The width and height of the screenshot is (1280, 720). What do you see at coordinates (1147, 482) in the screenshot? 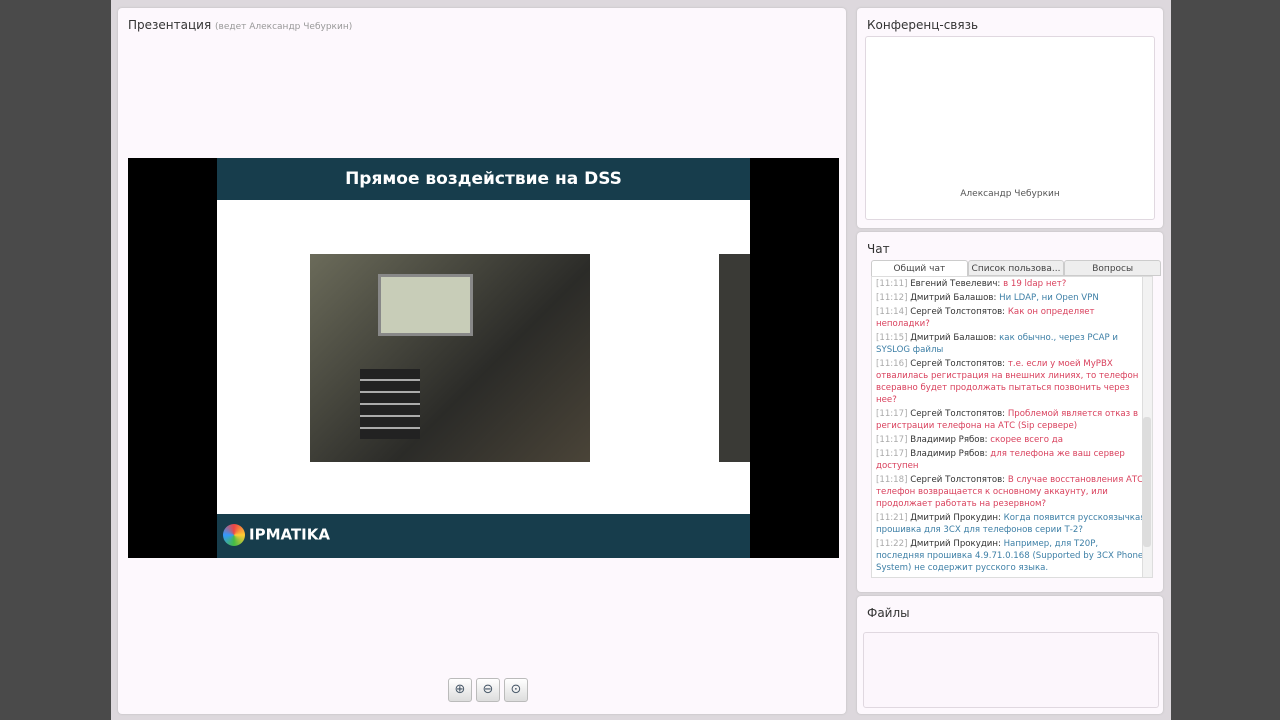
I see `scrollbar-thumb` at bounding box center [1147, 482].